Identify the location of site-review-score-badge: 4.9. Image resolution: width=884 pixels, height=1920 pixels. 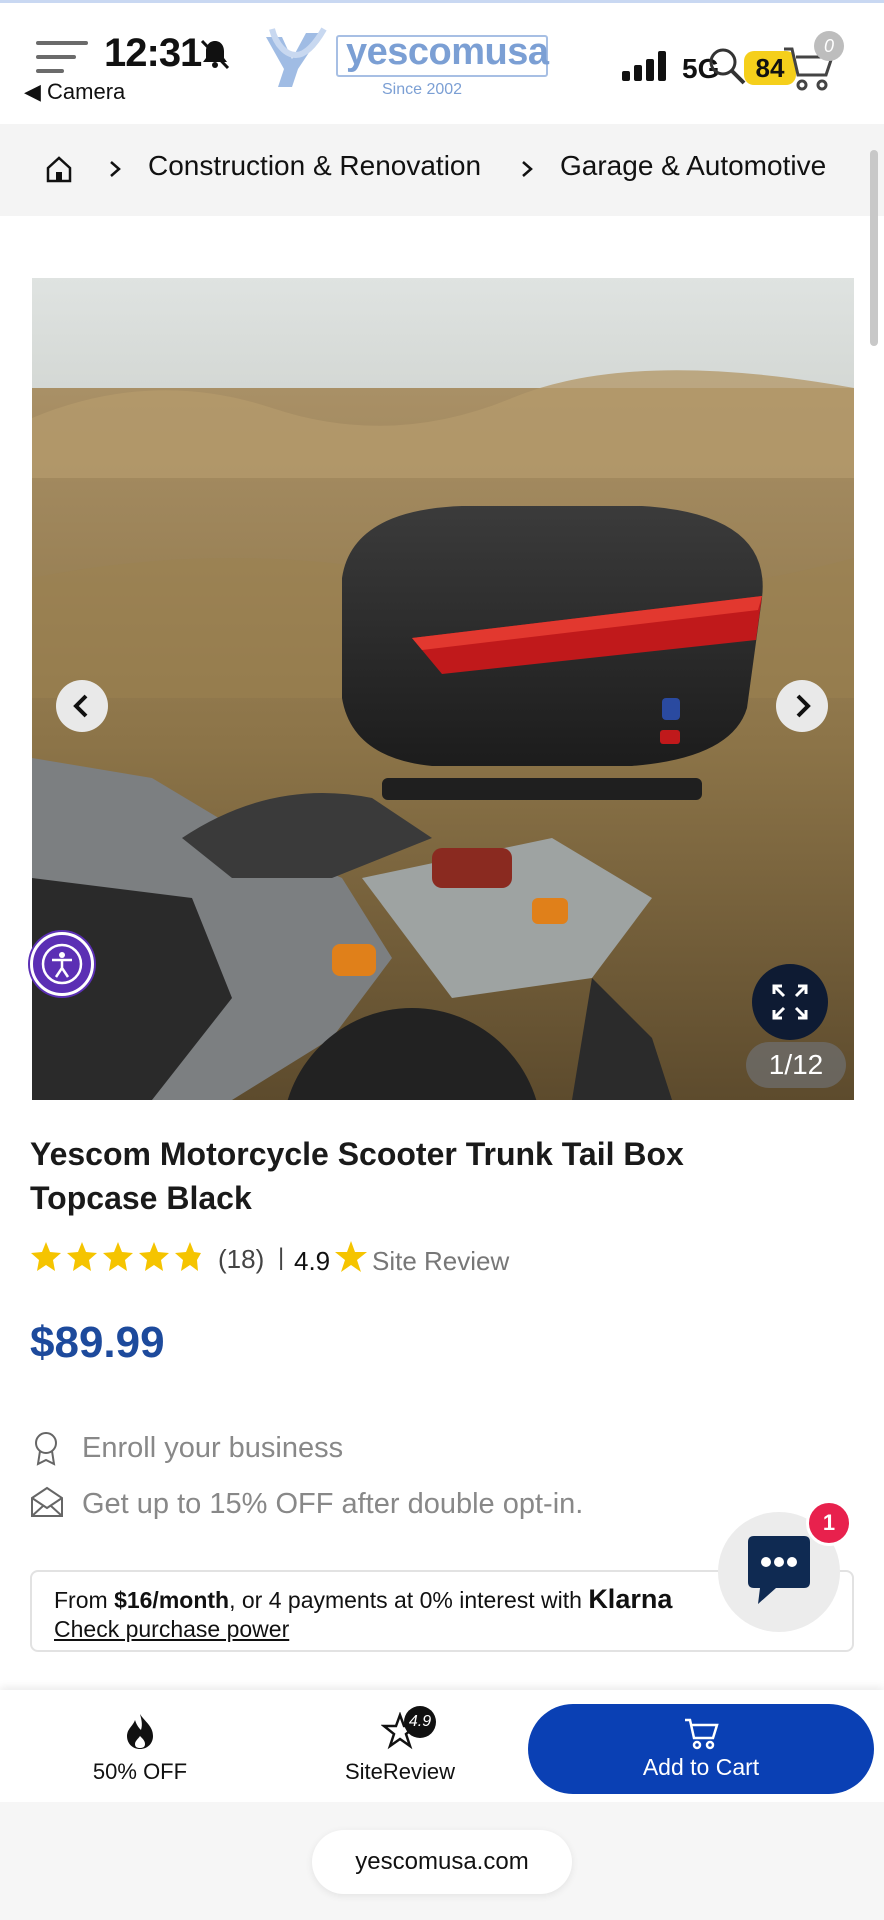
(420, 1722).